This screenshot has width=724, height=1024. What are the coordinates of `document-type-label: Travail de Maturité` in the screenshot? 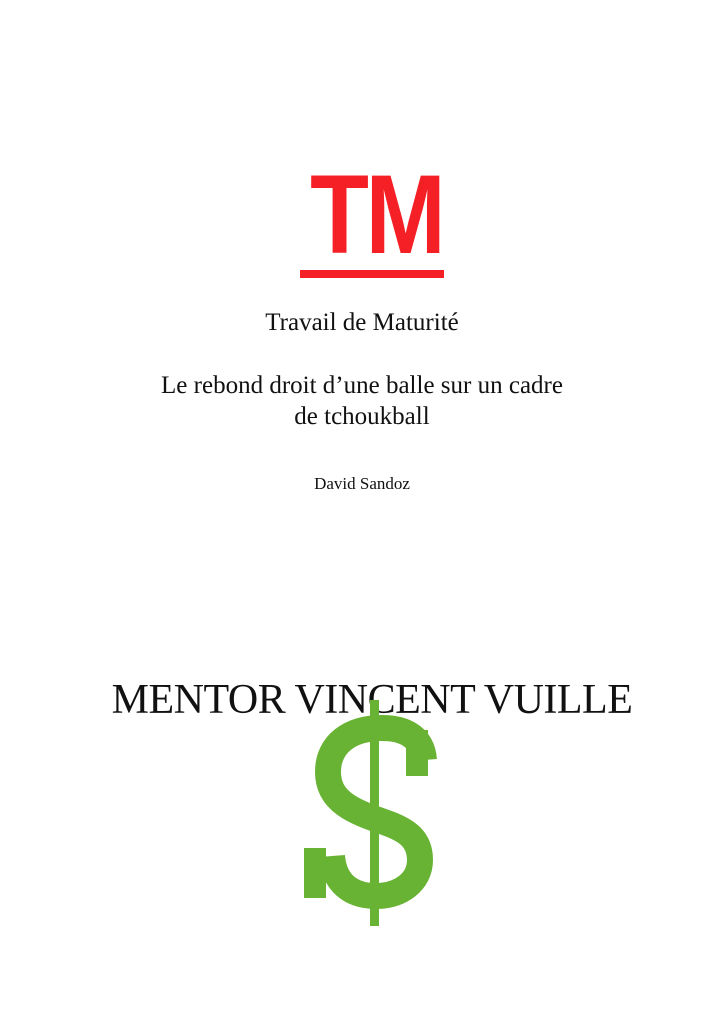 It's located at (362, 322).